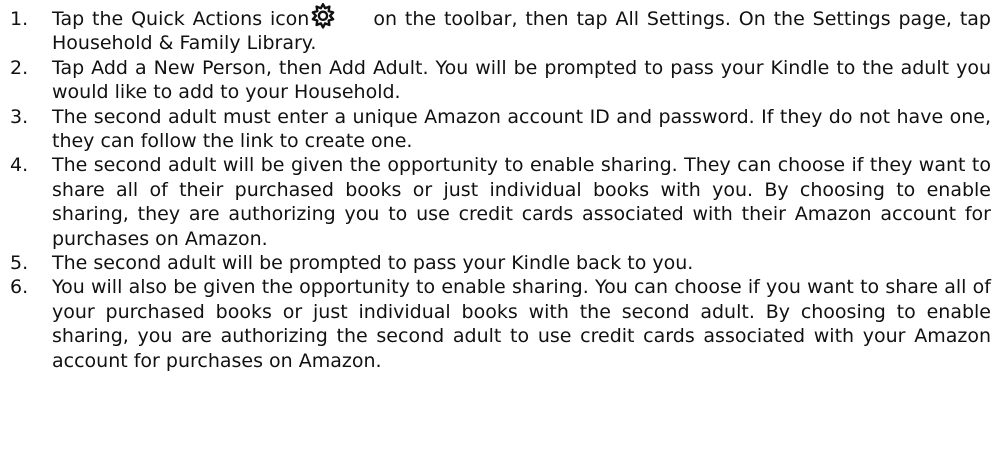 The image size is (1007, 452). I want to click on step-number: 6., so click(19, 287).